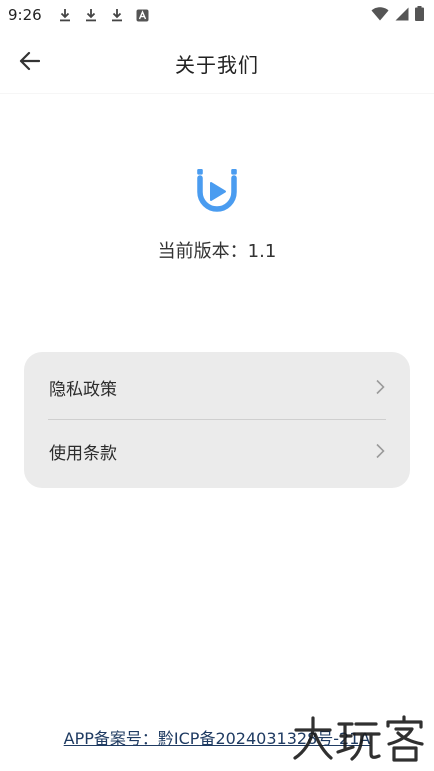 The width and height of the screenshot is (434, 771). Describe the element at coordinates (79, 15) in the screenshot. I see `status-left-group: 9:26` at that location.